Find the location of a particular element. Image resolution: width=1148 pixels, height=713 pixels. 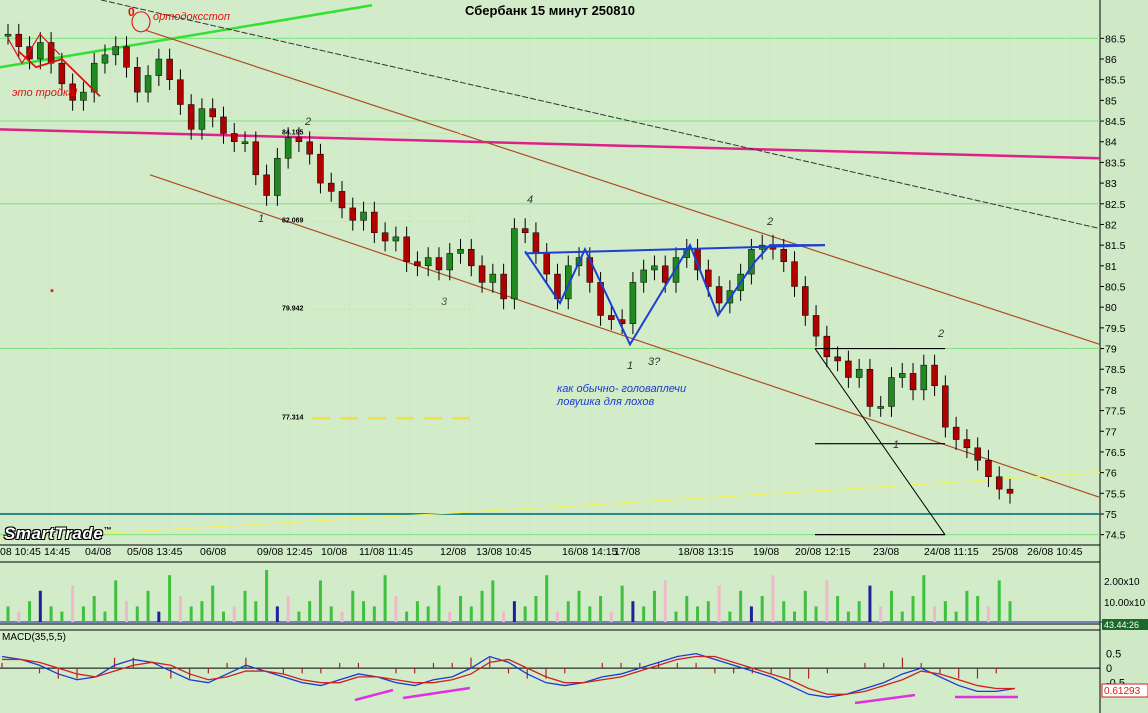

volume-tick-label: 2.00x10 is located at coordinates (1122, 582).